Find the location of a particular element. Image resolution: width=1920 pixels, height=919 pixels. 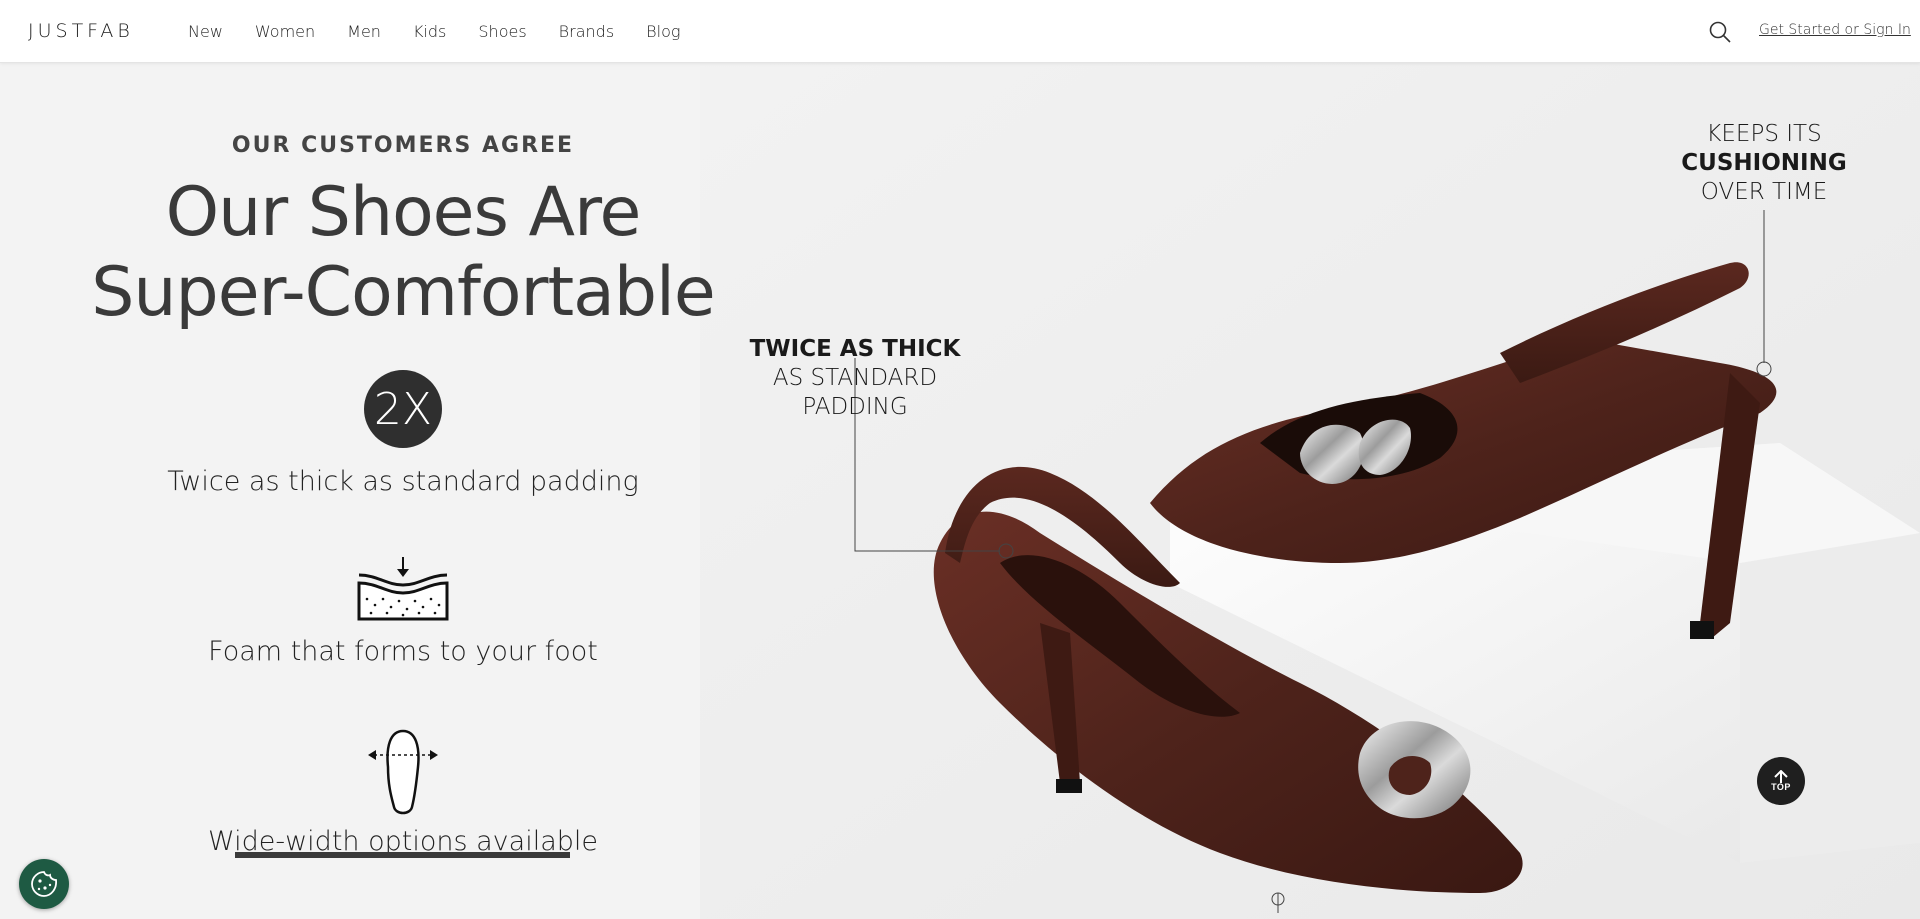

nav-item-new: New is located at coordinates (205, 31).